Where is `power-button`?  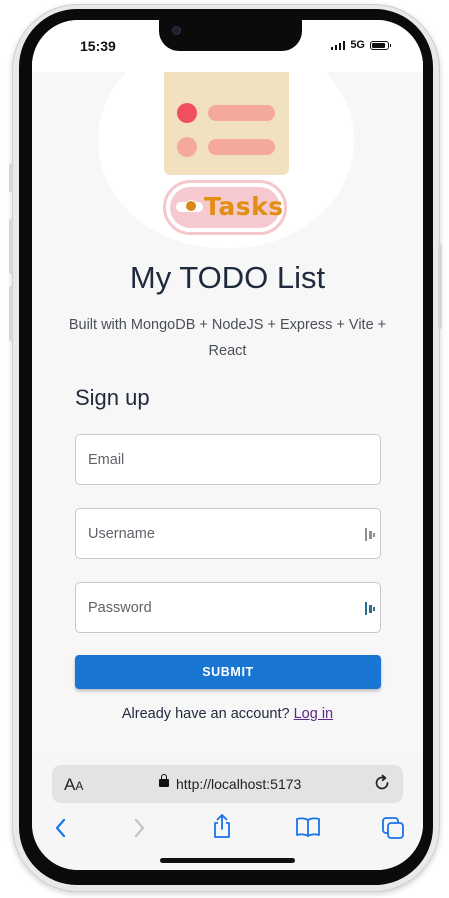 power-button is located at coordinates (440, 286).